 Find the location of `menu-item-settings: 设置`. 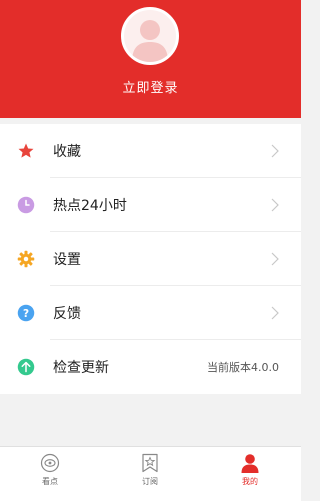

menu-item-settings: 设置 is located at coordinates (150, 259).